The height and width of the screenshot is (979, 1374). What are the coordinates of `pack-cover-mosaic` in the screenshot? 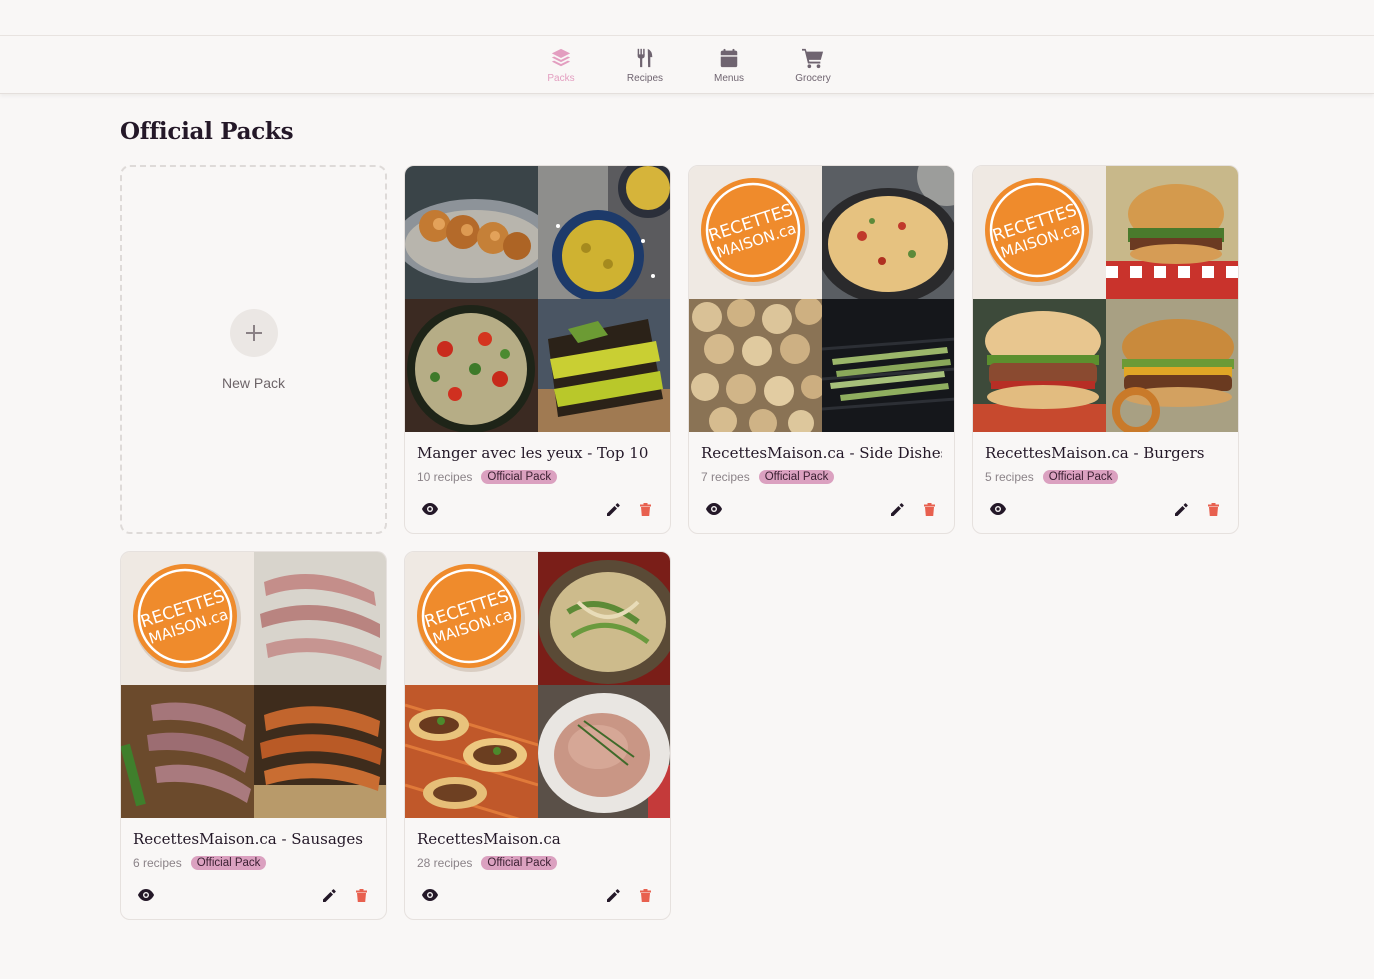 It's located at (537, 299).